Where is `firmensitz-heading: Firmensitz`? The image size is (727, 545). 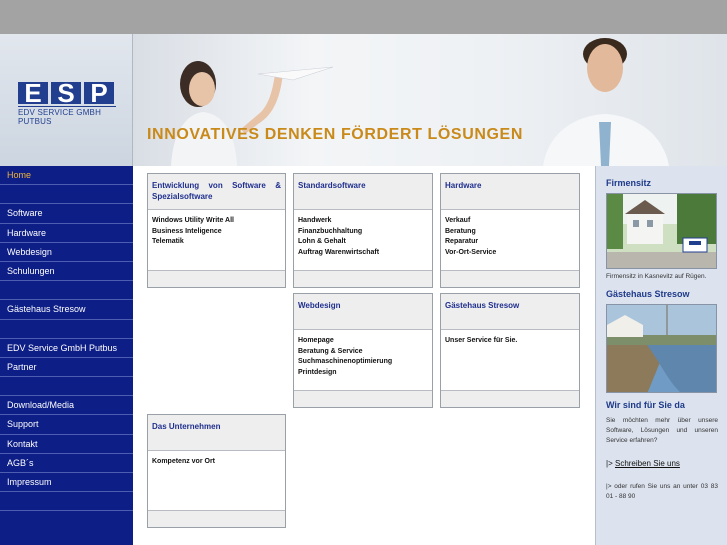 firmensitz-heading: Firmensitz is located at coordinates (629, 183).